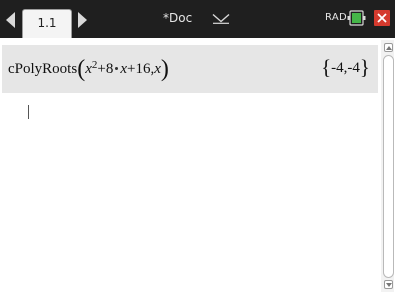 The height and width of the screenshot is (292, 395). What do you see at coordinates (81, 69) in the screenshot?
I see `open-paren: (` at bounding box center [81, 69].